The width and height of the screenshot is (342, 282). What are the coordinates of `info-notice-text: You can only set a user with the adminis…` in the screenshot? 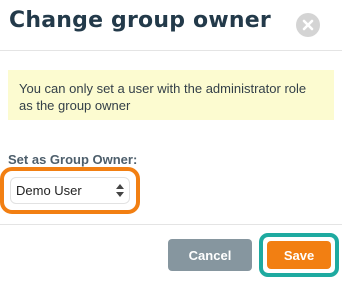 It's located at (163, 97).